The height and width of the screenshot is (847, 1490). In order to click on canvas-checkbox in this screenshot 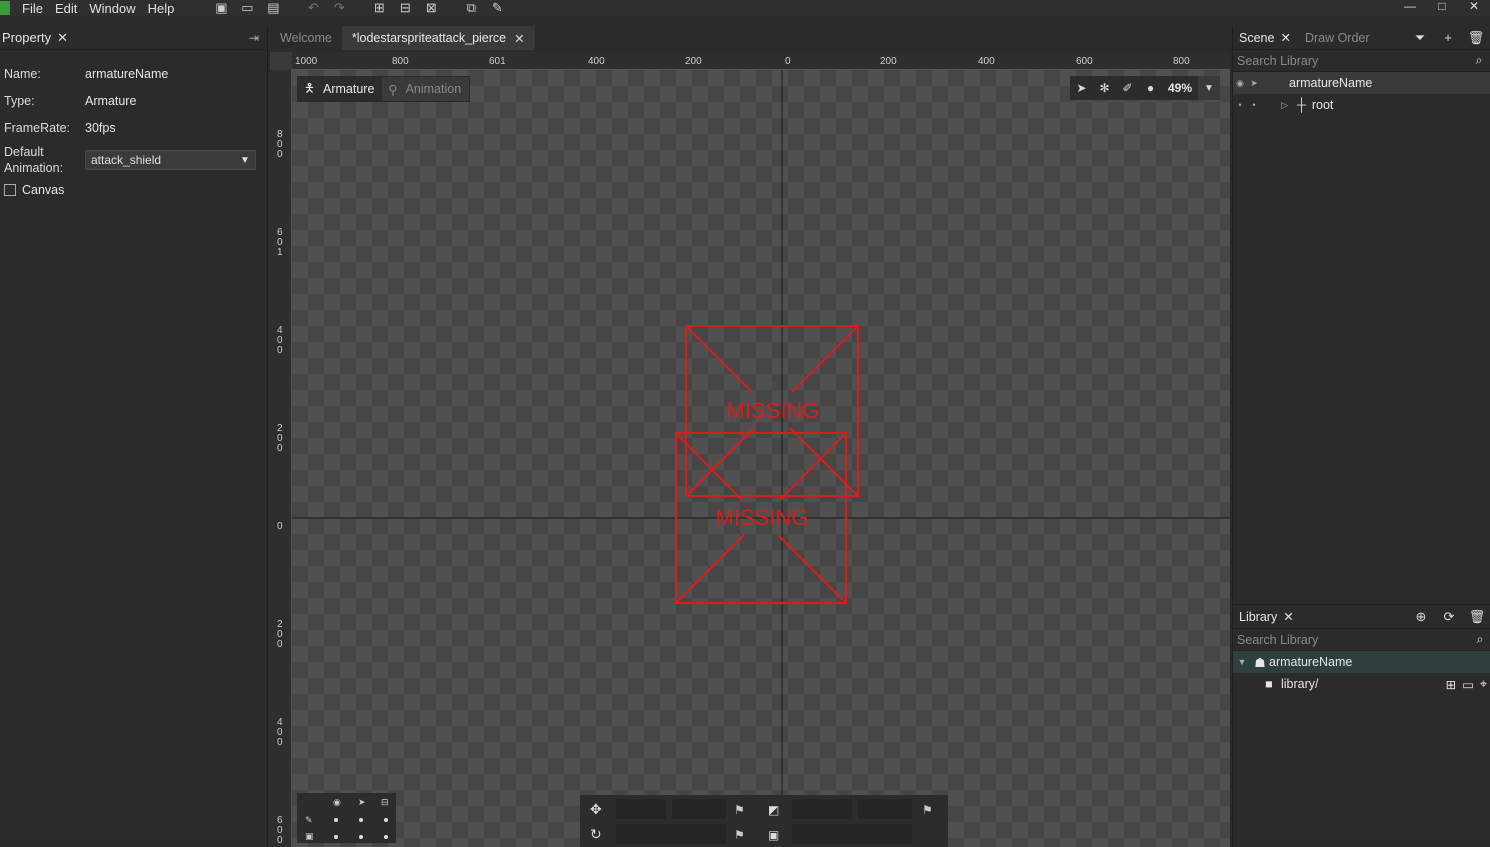, I will do `click(10, 190)`.